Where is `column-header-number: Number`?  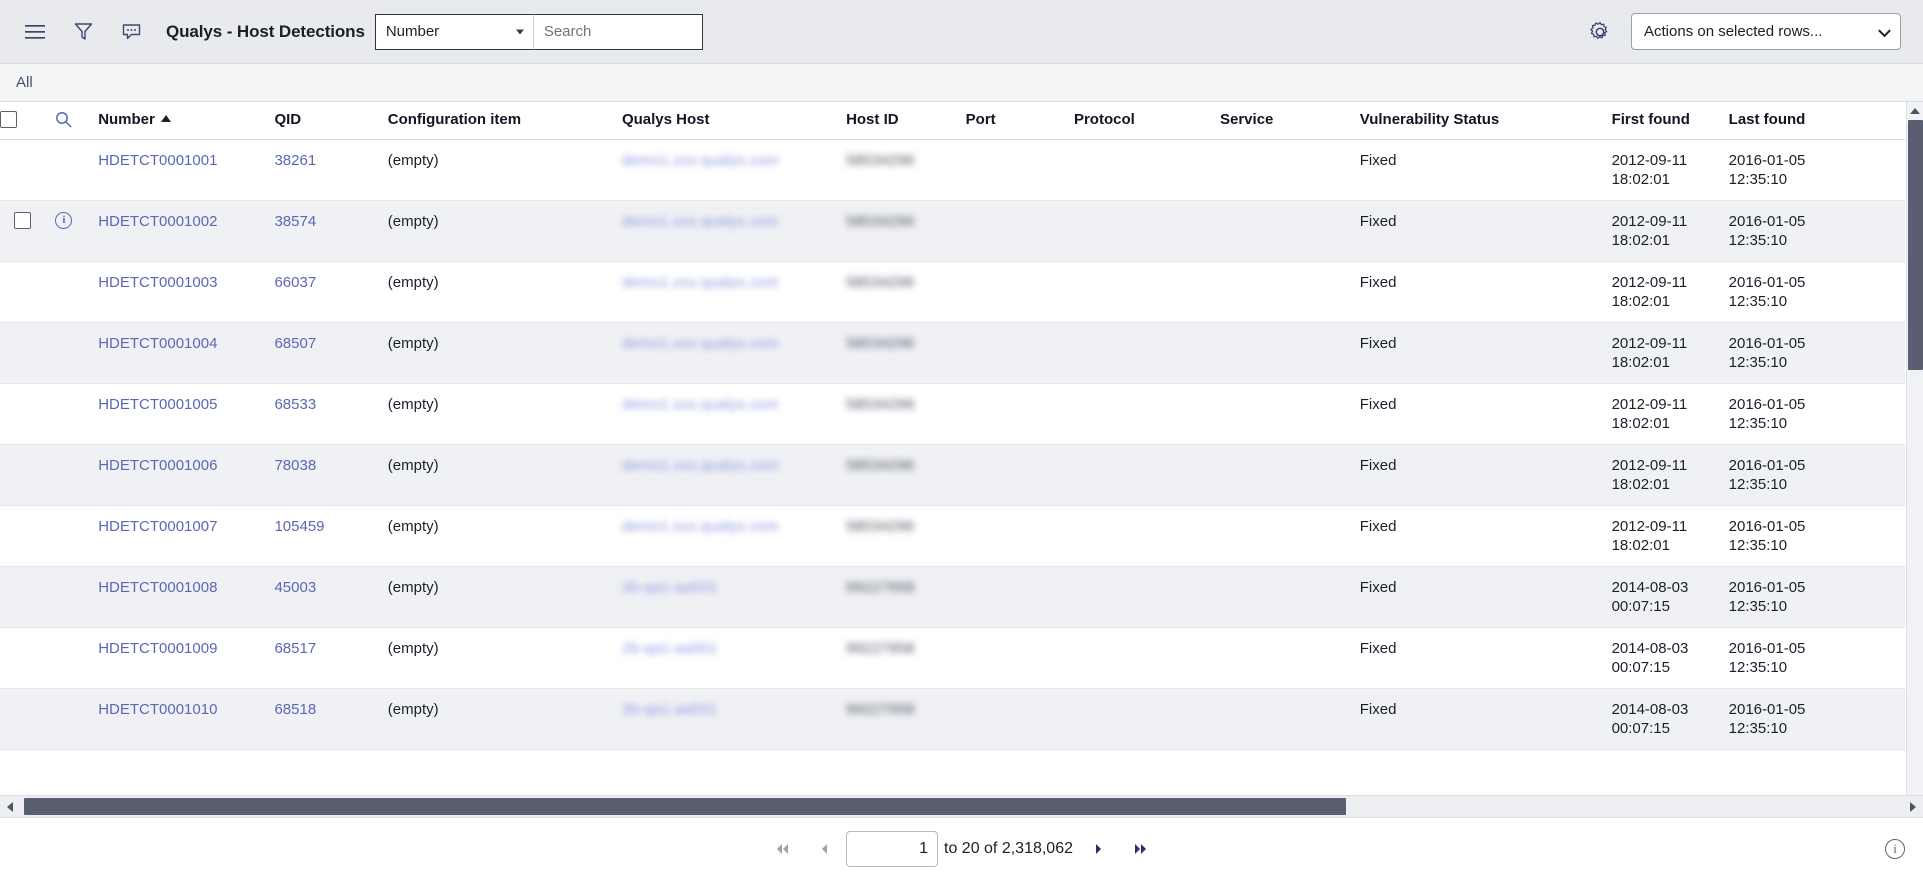 column-header-number: Number is located at coordinates (186, 121).